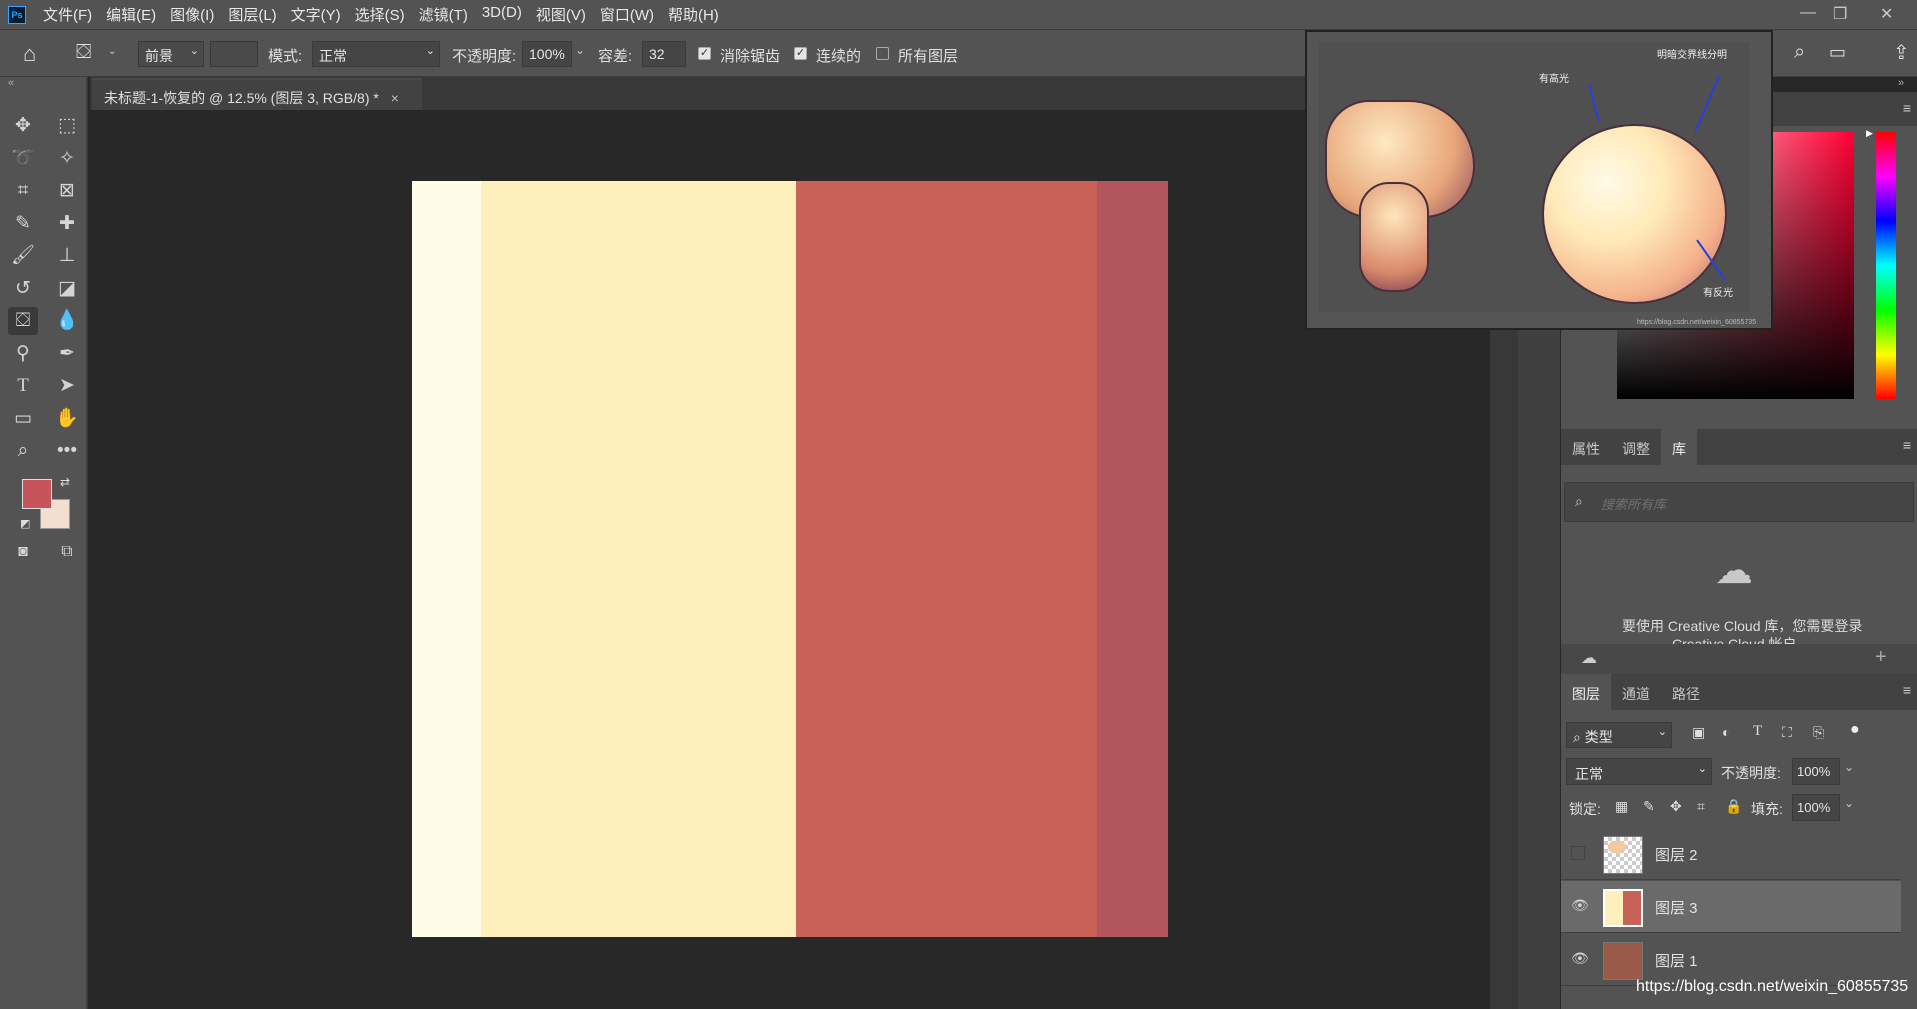 The height and width of the screenshot is (1009, 1917). I want to click on history-brush-tool-icon: ↺, so click(23, 289).